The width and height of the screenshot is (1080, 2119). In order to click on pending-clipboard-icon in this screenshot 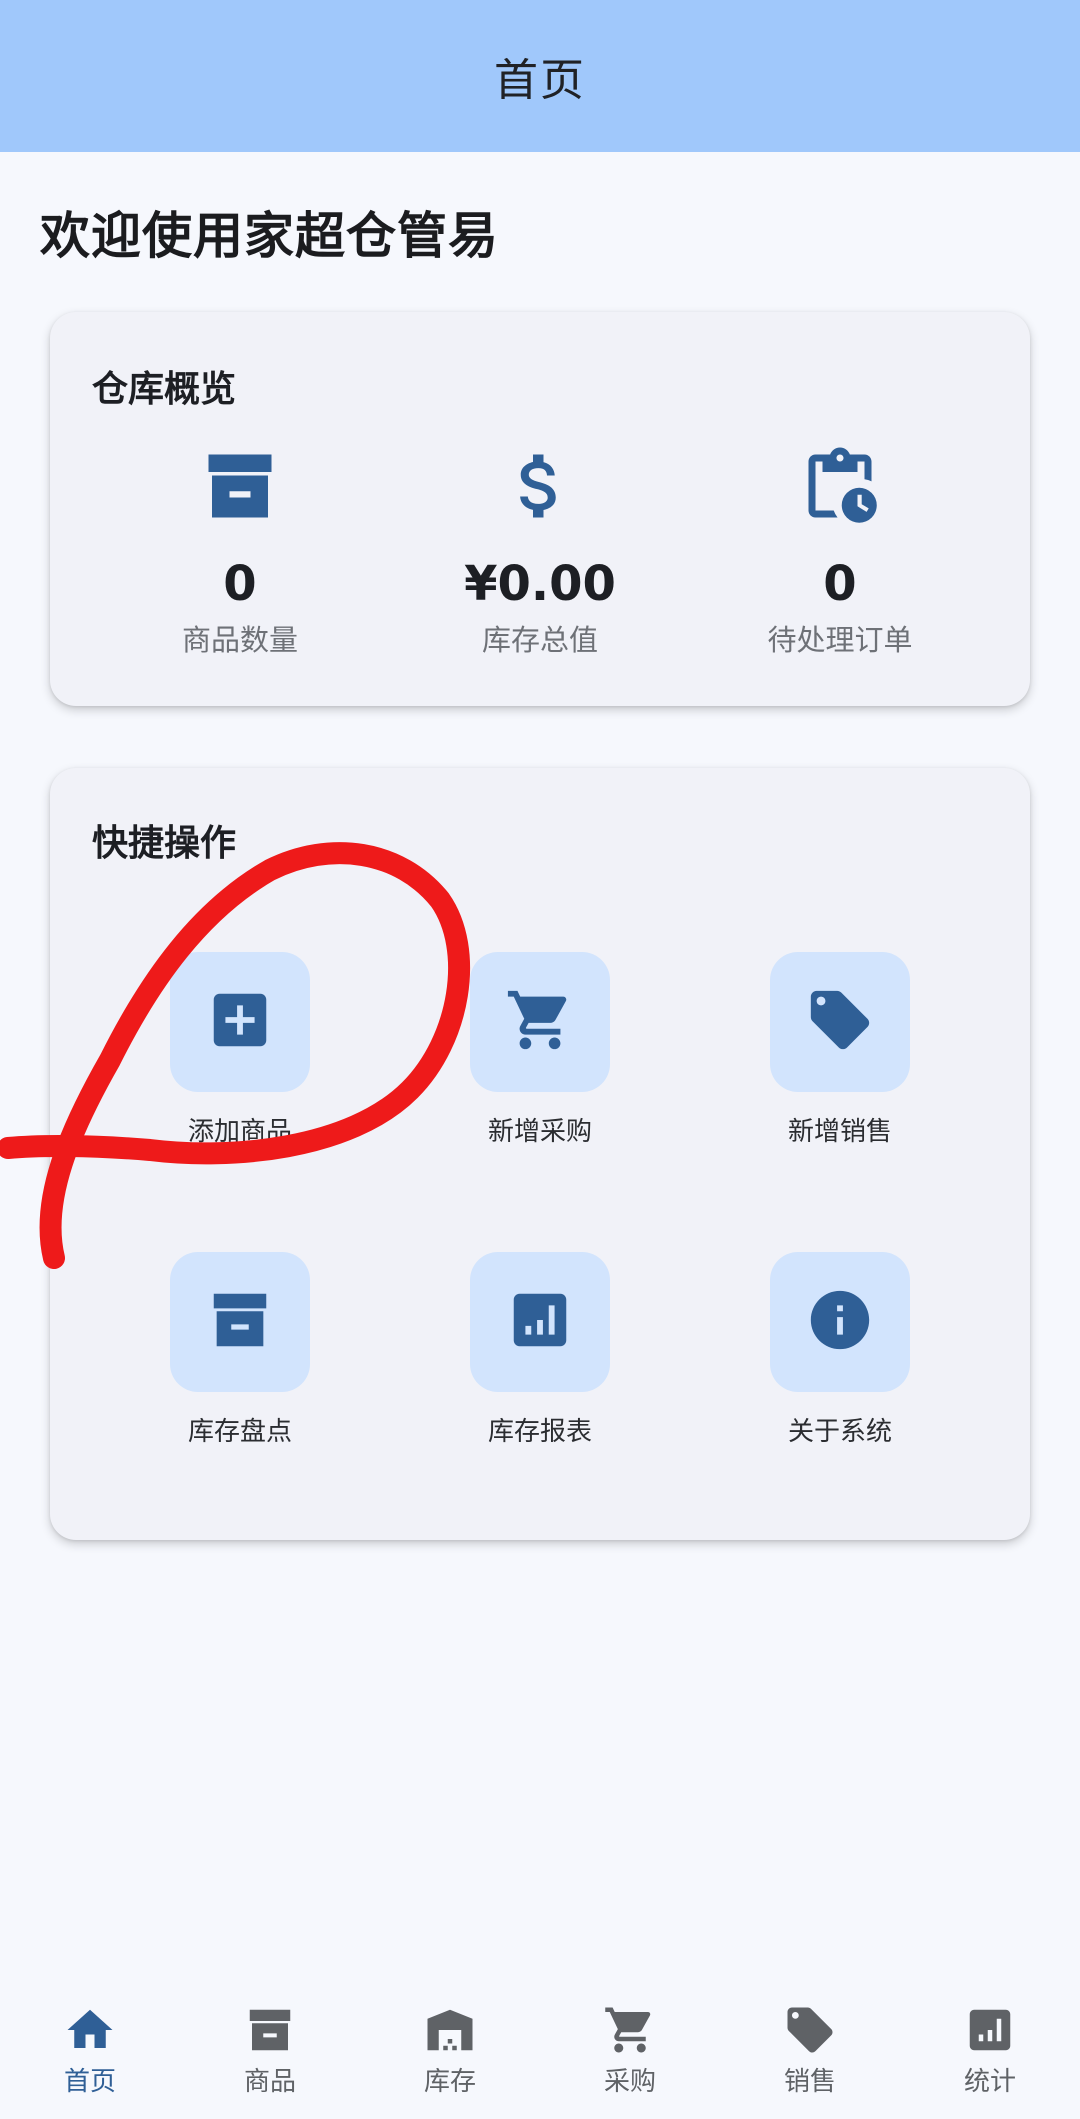, I will do `click(840, 486)`.